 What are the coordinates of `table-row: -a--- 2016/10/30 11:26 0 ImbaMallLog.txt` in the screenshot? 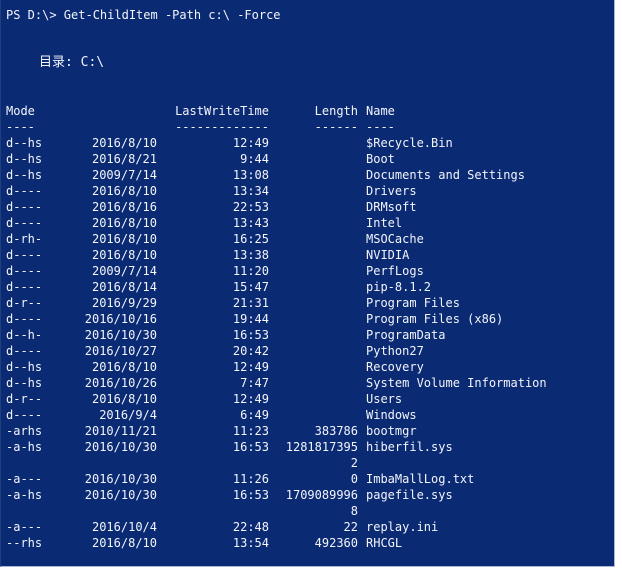 It's located at (307, 479).